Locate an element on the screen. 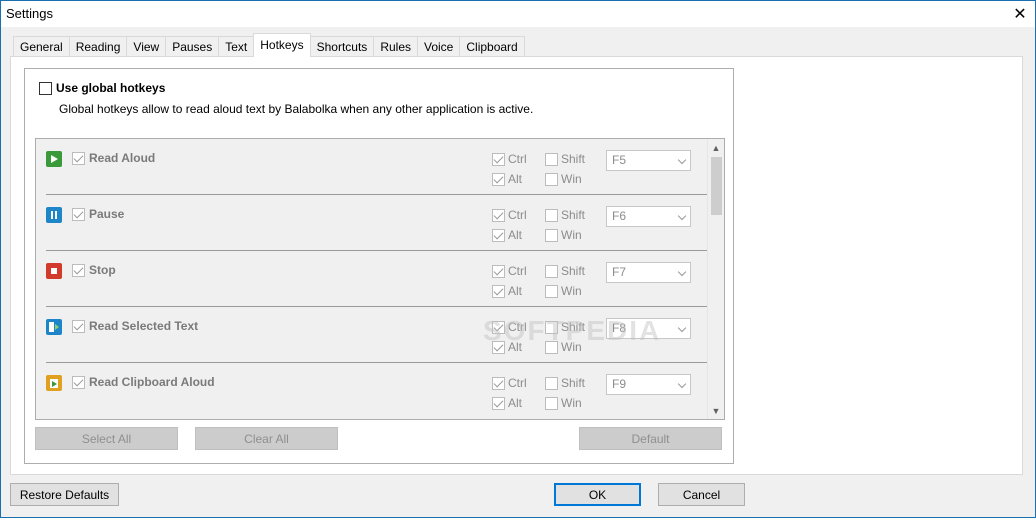 This screenshot has height=518, width=1036. tab-general: General is located at coordinates (41, 46).